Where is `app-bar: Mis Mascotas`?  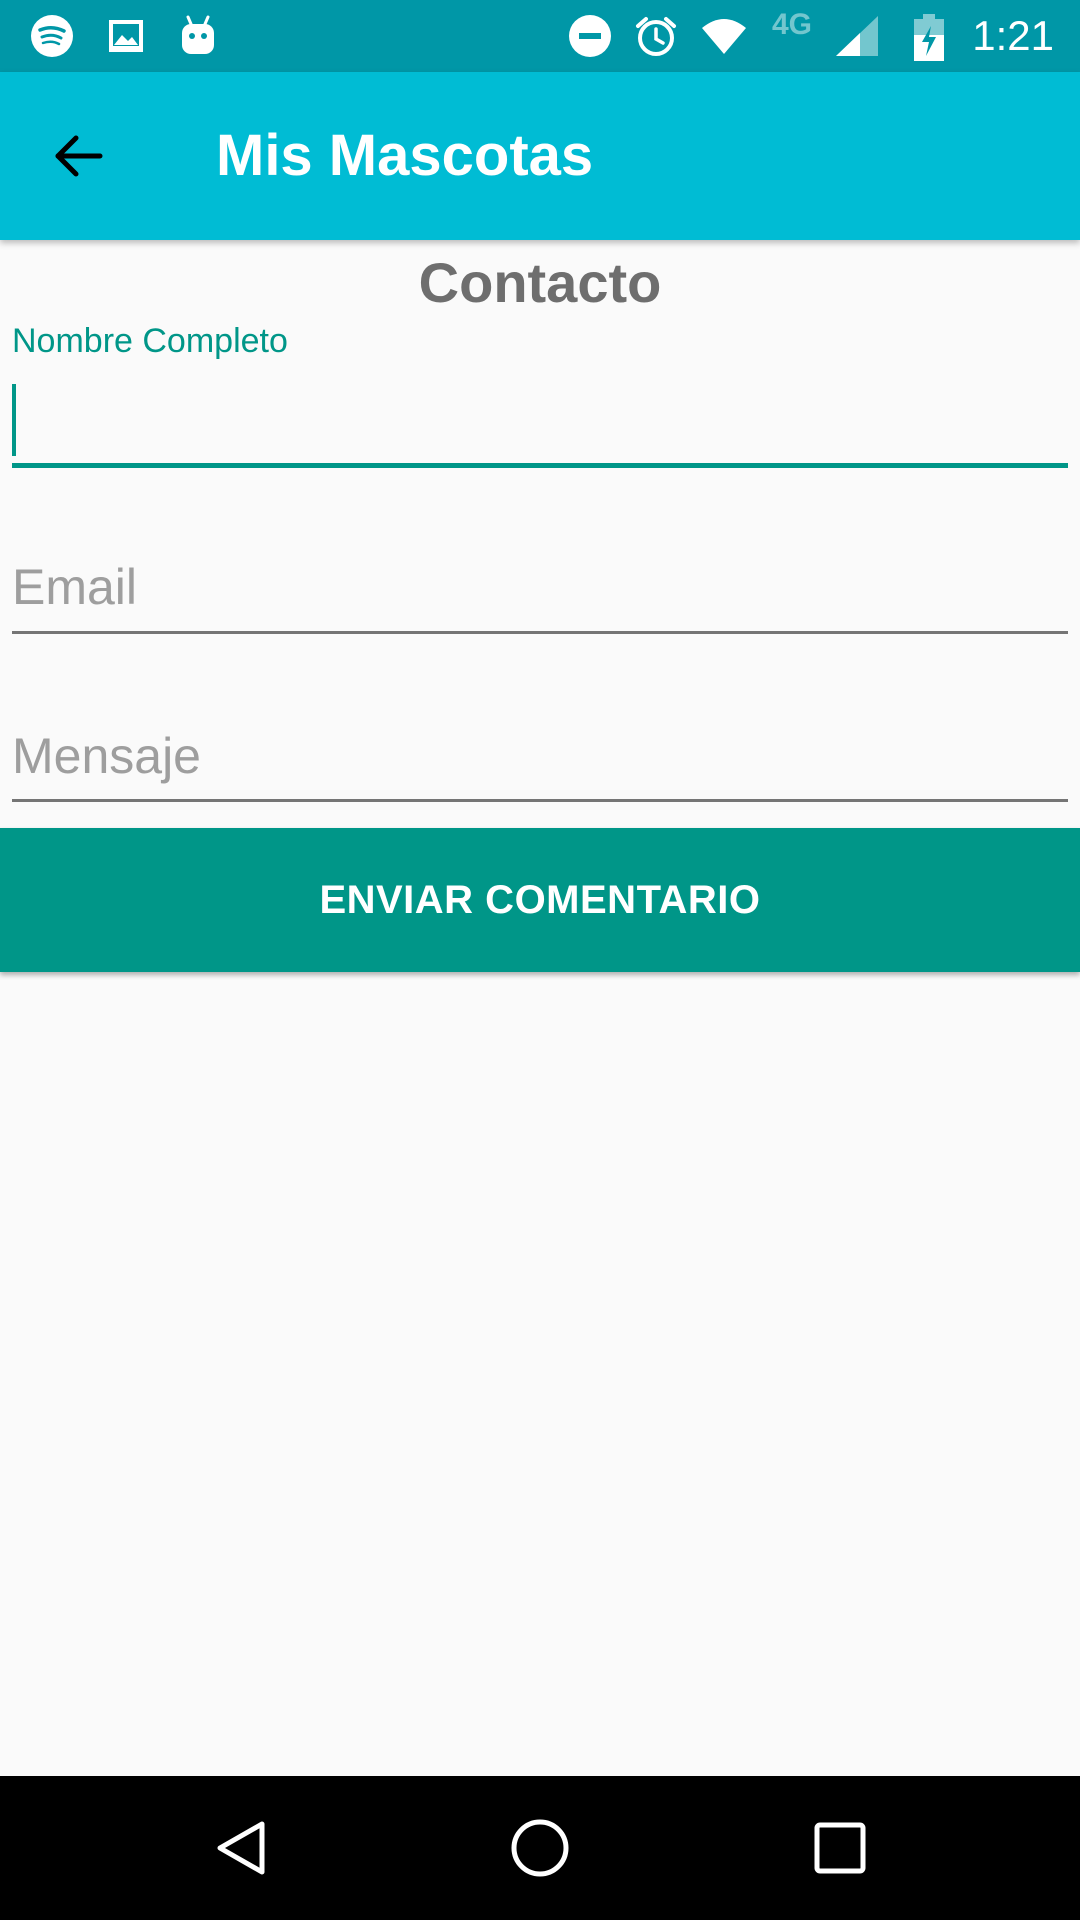 app-bar: Mis Mascotas is located at coordinates (540, 156).